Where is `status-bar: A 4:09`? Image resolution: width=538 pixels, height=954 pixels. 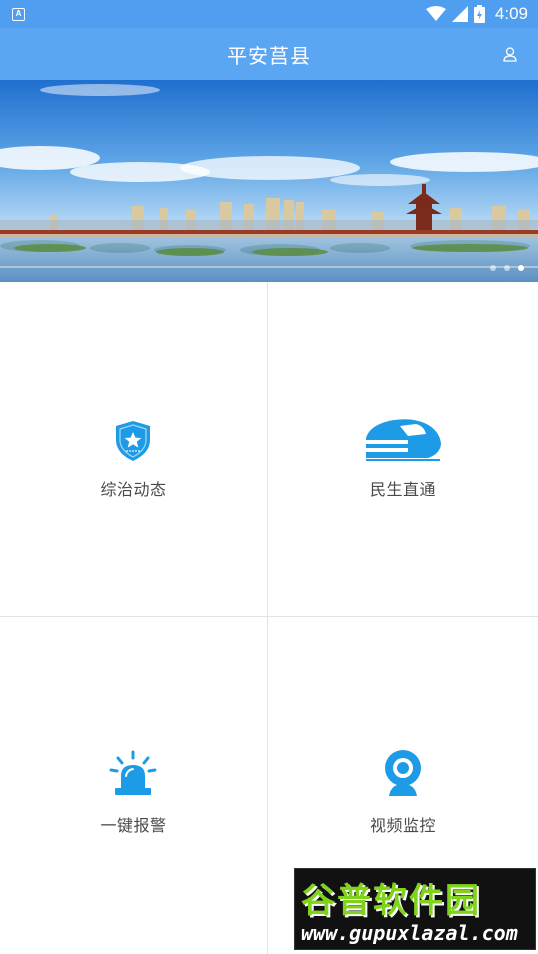 status-bar: A 4:09 is located at coordinates (269, 14).